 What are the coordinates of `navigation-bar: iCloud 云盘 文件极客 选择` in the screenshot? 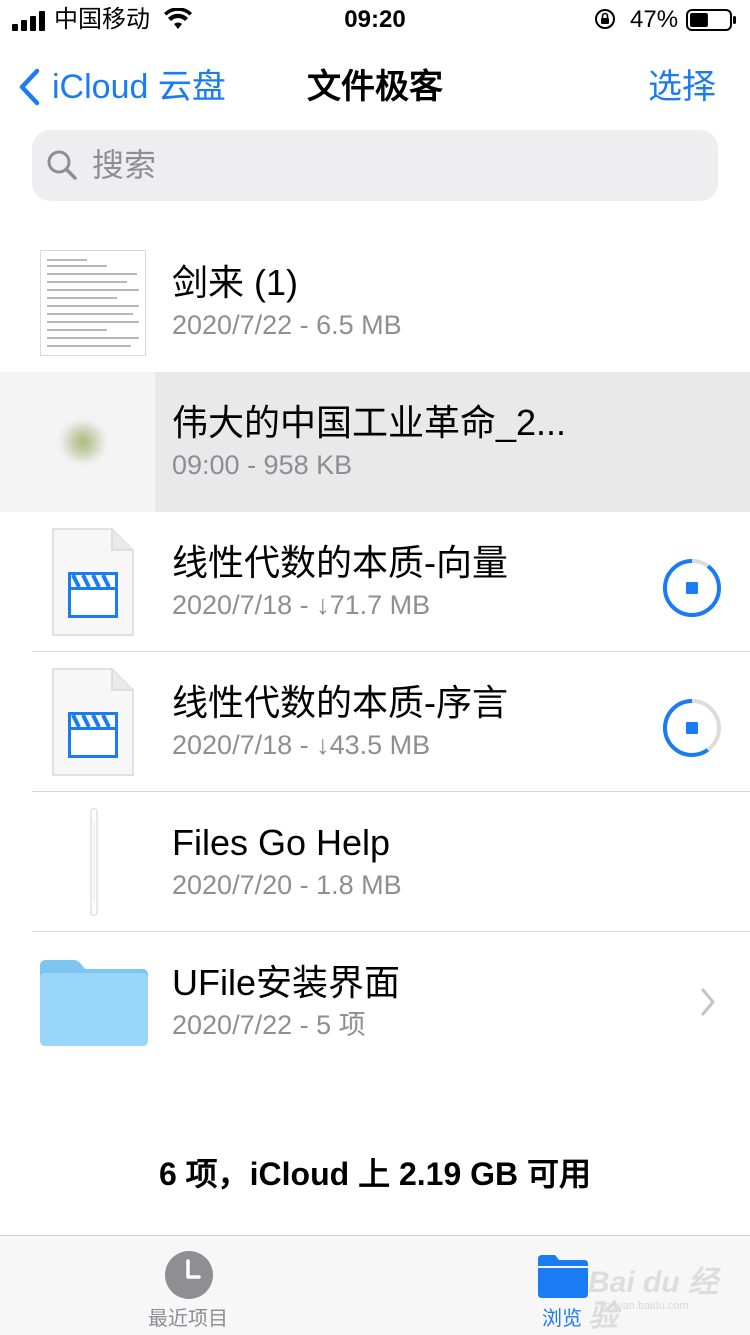 It's located at (375, 86).